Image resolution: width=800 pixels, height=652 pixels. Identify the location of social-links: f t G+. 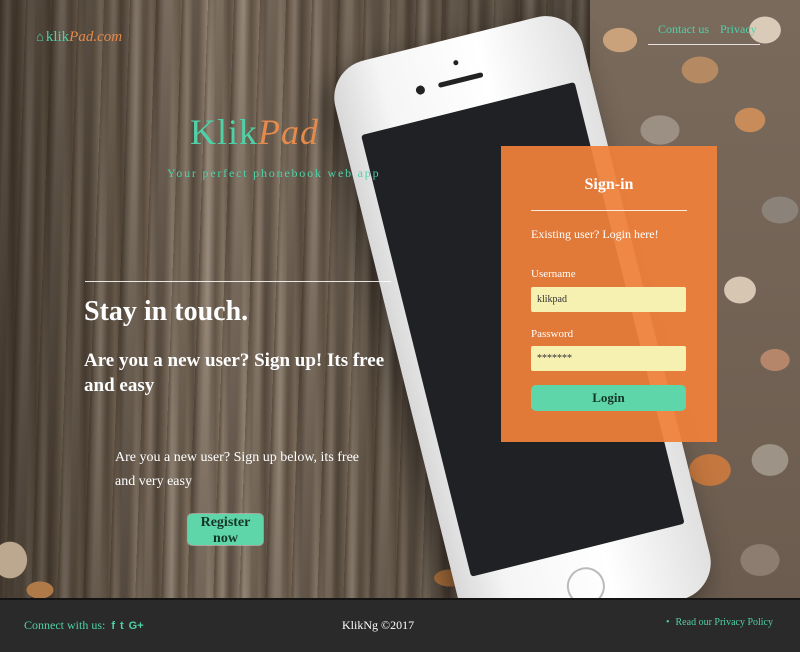
(127, 626).